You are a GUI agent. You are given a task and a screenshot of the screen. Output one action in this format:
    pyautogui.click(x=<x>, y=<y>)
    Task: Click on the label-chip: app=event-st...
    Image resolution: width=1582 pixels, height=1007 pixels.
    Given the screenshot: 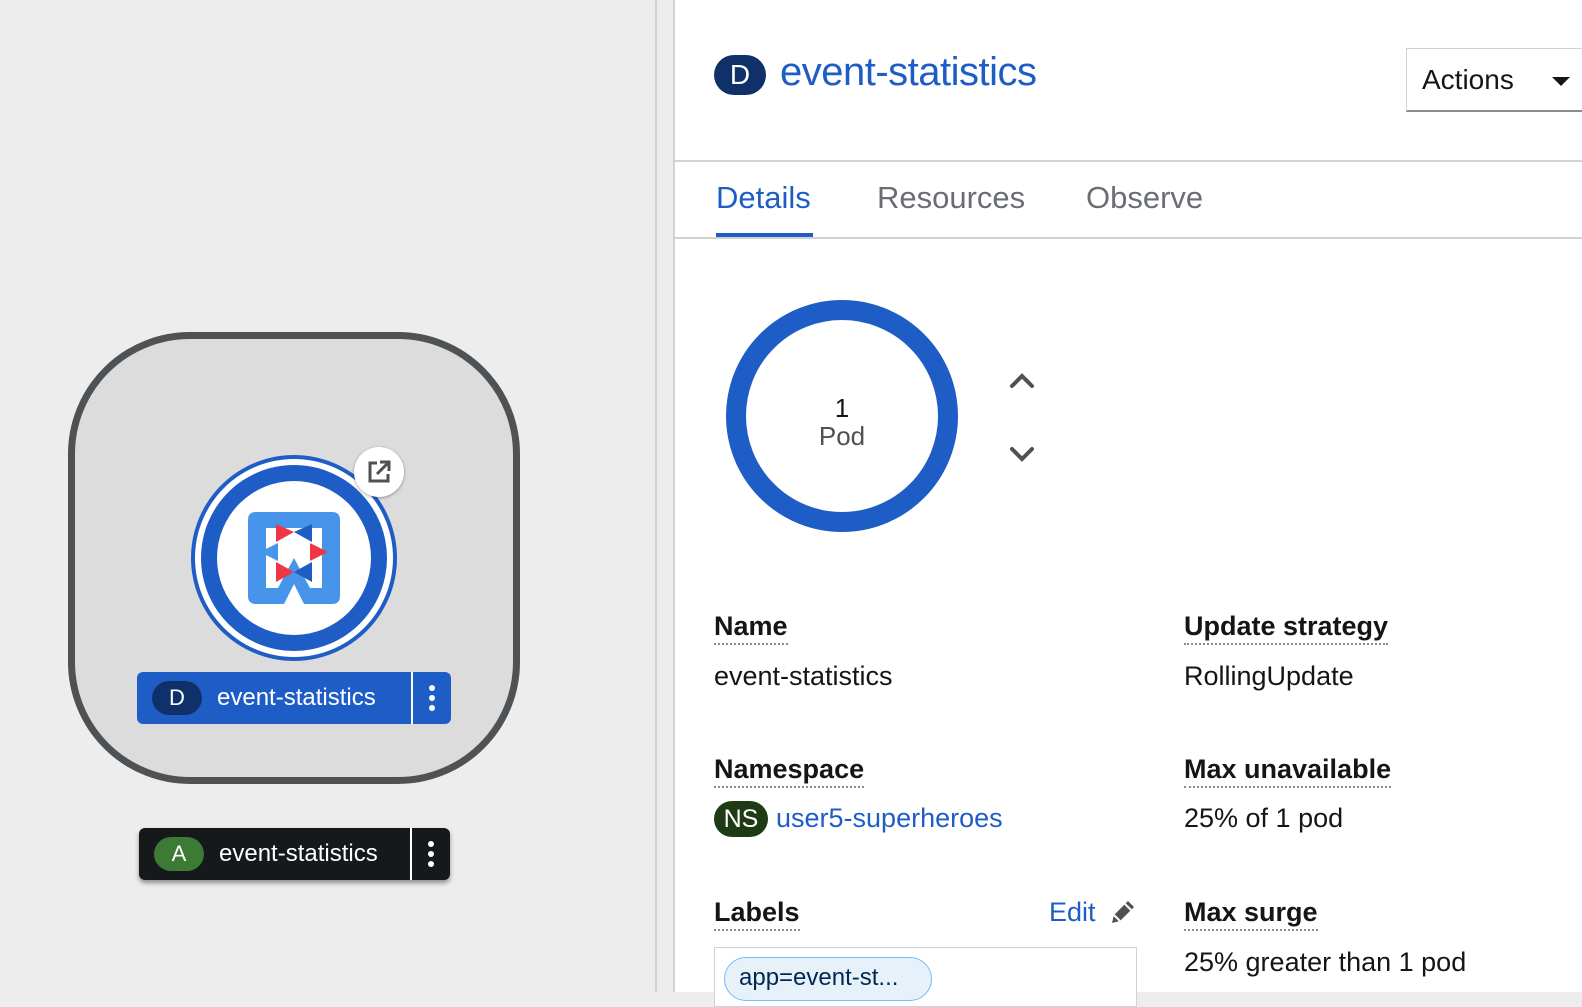 What is the action you would take?
    pyautogui.click(x=828, y=979)
    